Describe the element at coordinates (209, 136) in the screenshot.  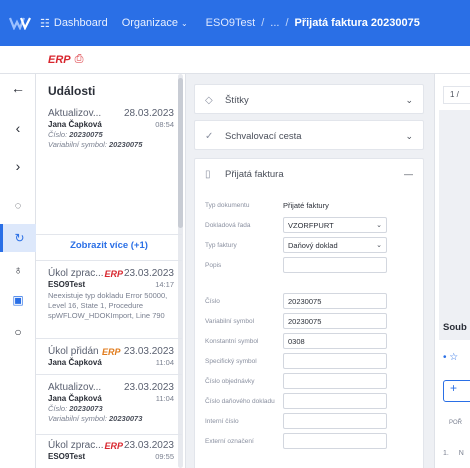
I see `check-circle-icon: ✓` at that location.